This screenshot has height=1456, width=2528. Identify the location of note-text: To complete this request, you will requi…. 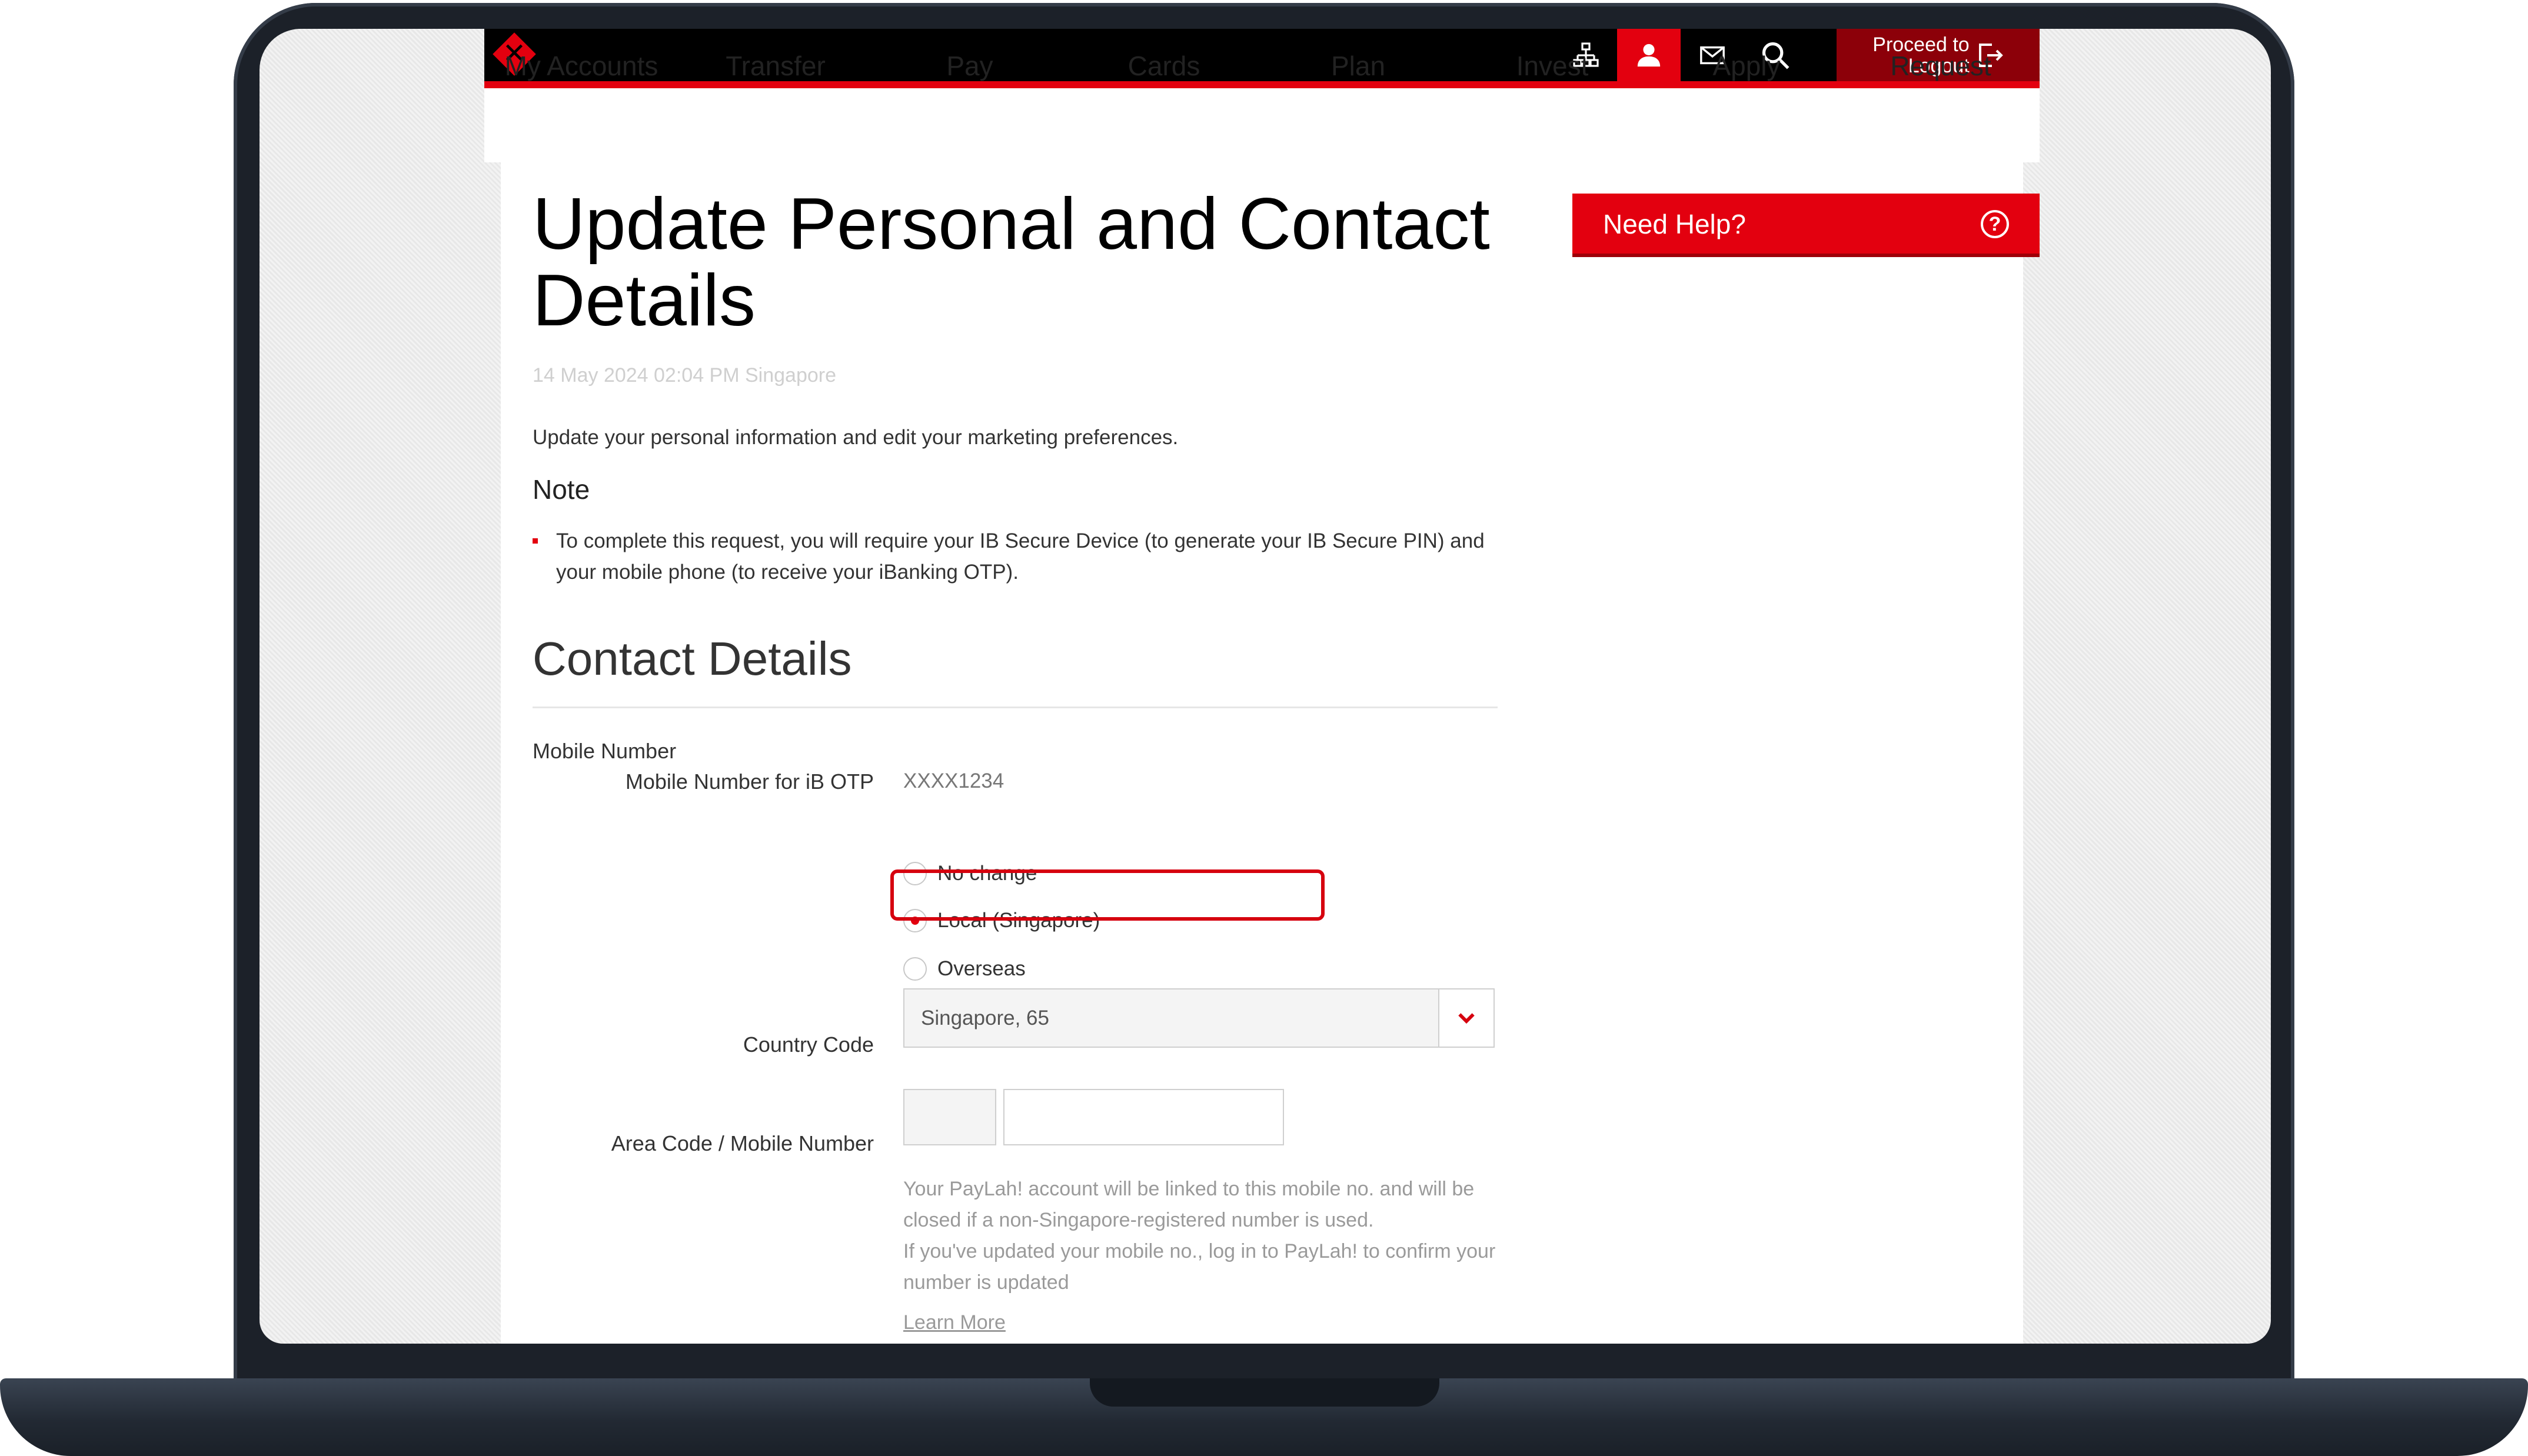
(1020, 556).